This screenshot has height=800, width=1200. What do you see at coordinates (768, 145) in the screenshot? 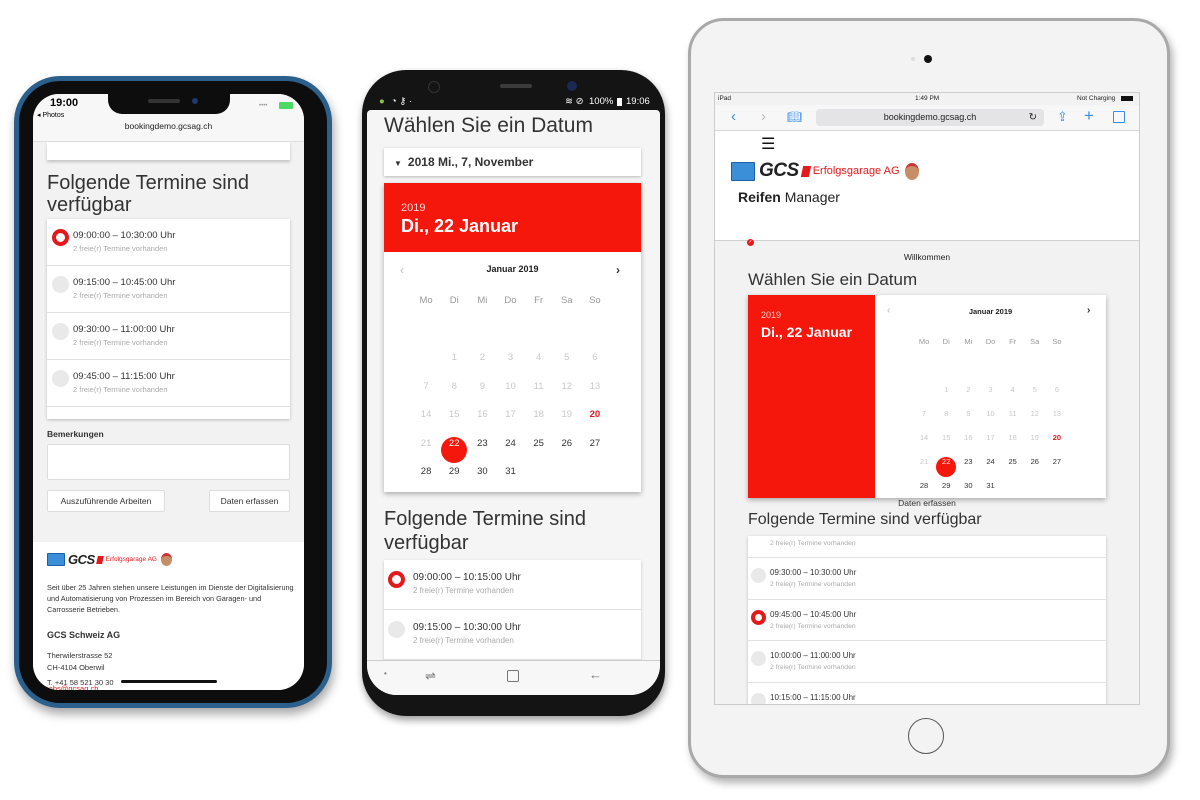
I see `hamburger-menu-icon: ☰` at bounding box center [768, 145].